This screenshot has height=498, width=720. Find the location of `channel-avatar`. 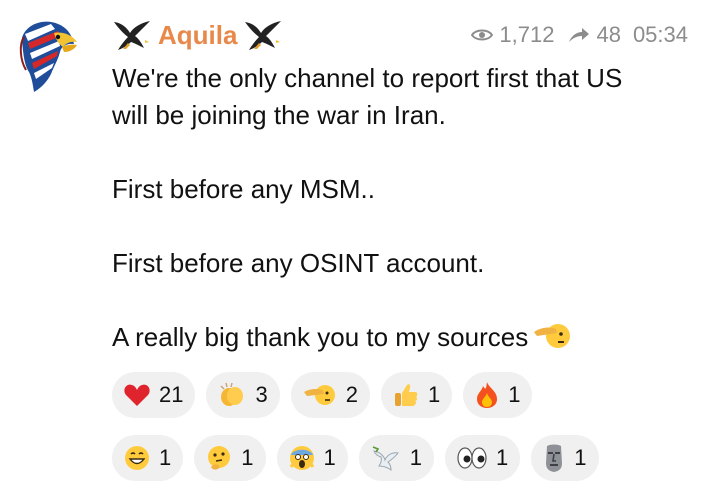

channel-avatar is located at coordinates (48, 54).